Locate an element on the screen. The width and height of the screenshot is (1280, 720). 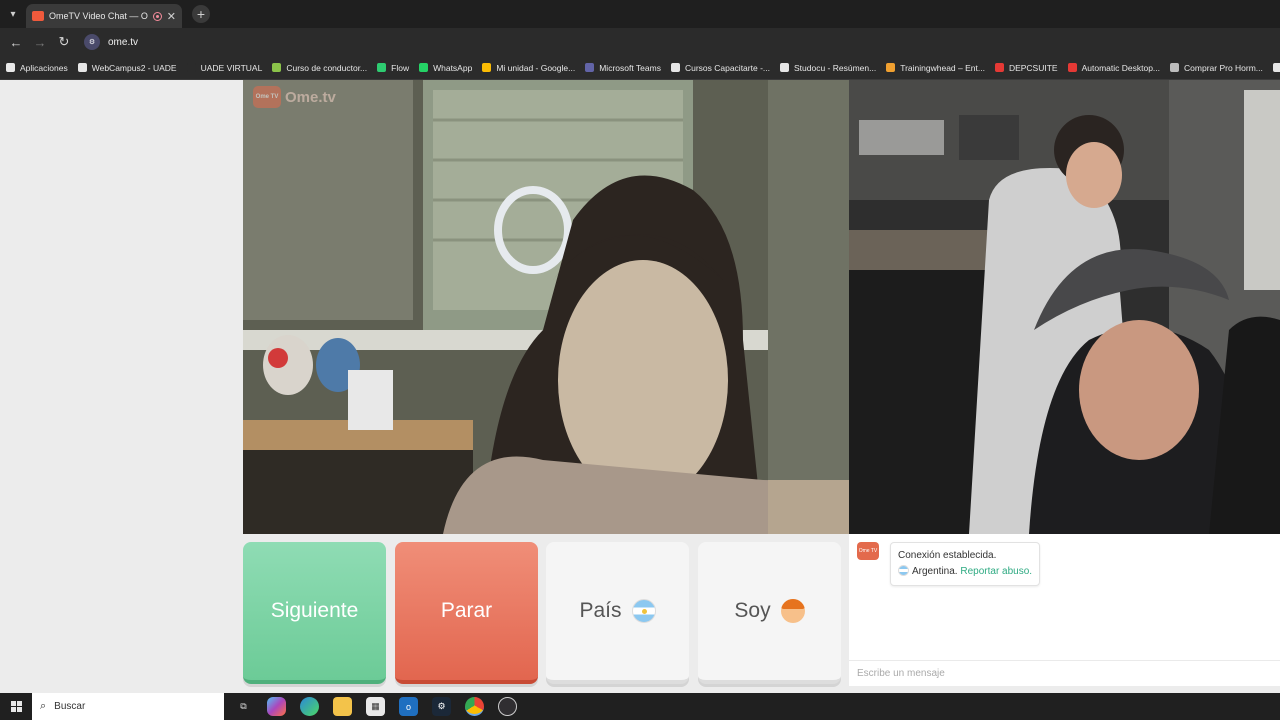
windows-logo-icon is located at coordinates (16, 706).